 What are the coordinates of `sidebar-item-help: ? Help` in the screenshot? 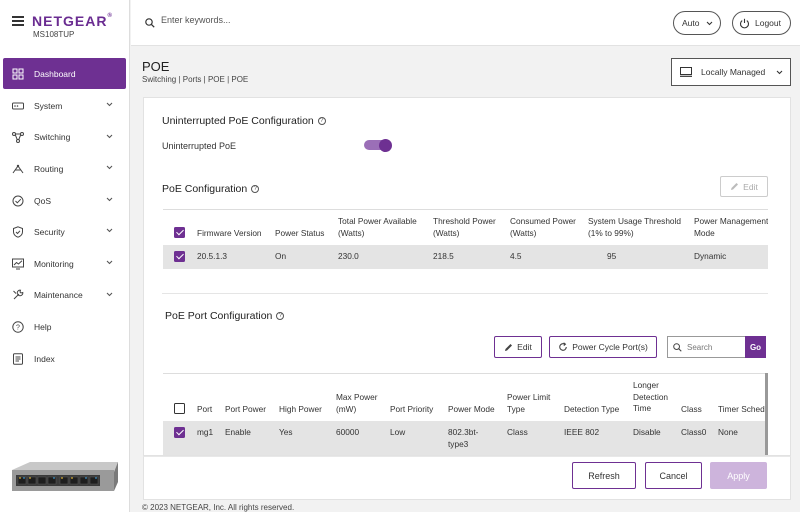 It's located at (64, 327).